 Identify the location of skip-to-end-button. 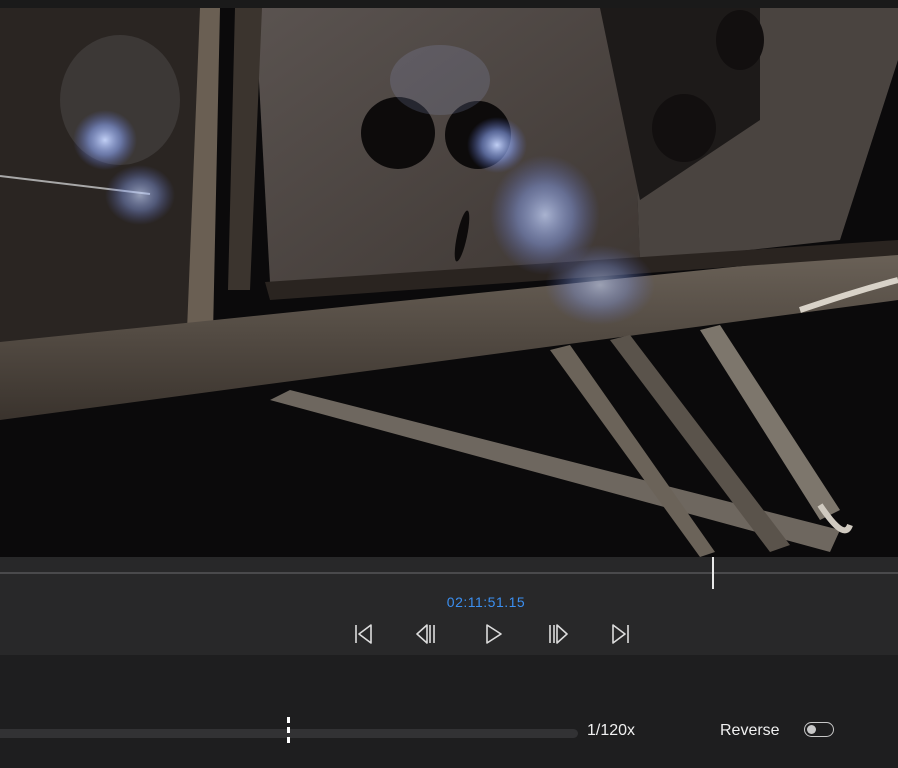
(621, 634).